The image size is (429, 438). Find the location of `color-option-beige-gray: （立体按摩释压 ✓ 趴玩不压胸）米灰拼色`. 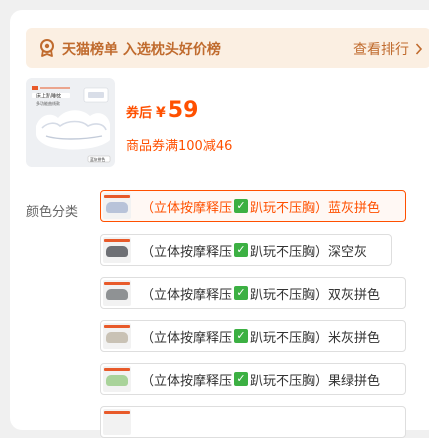

color-option-beige-gray: （立体按摩释压 ✓ 趴玩不压胸）米灰拼色 is located at coordinates (253, 336).